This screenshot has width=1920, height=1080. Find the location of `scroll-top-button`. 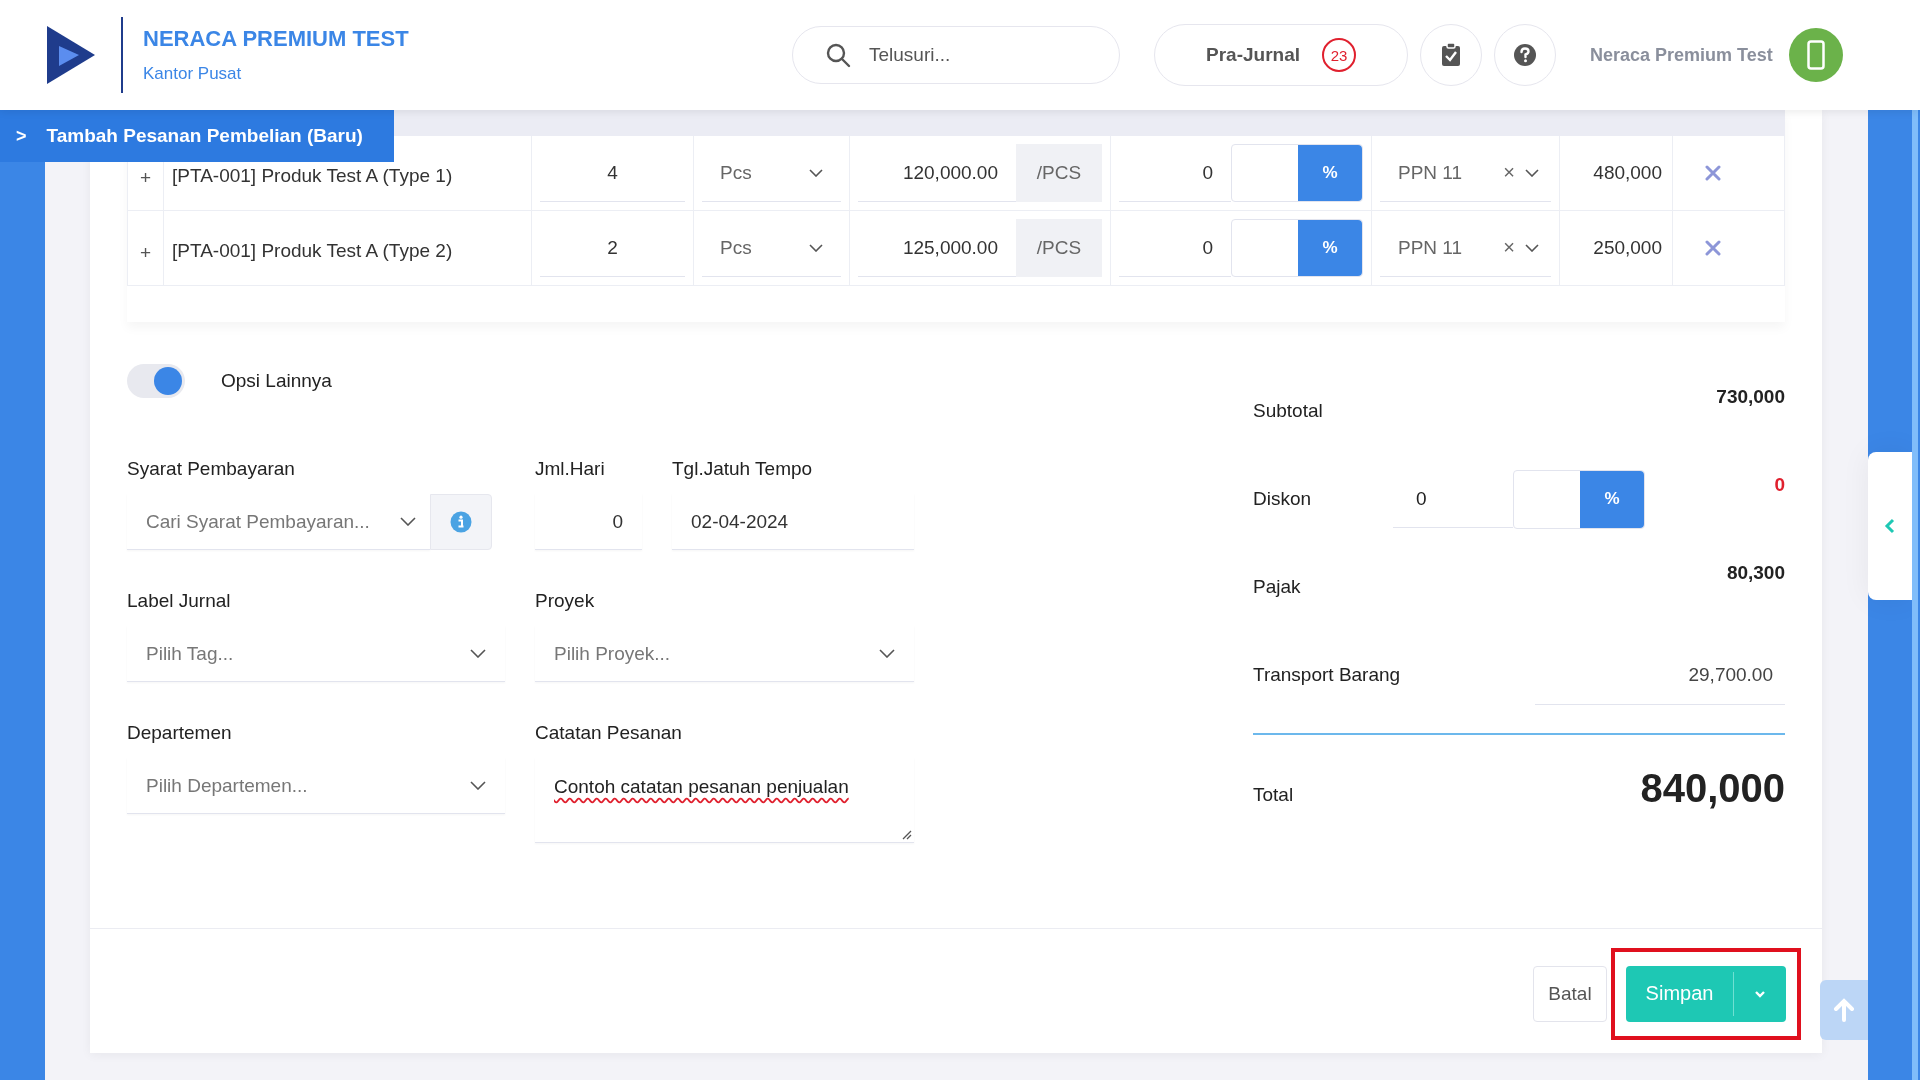

scroll-top-button is located at coordinates (1844, 1010).